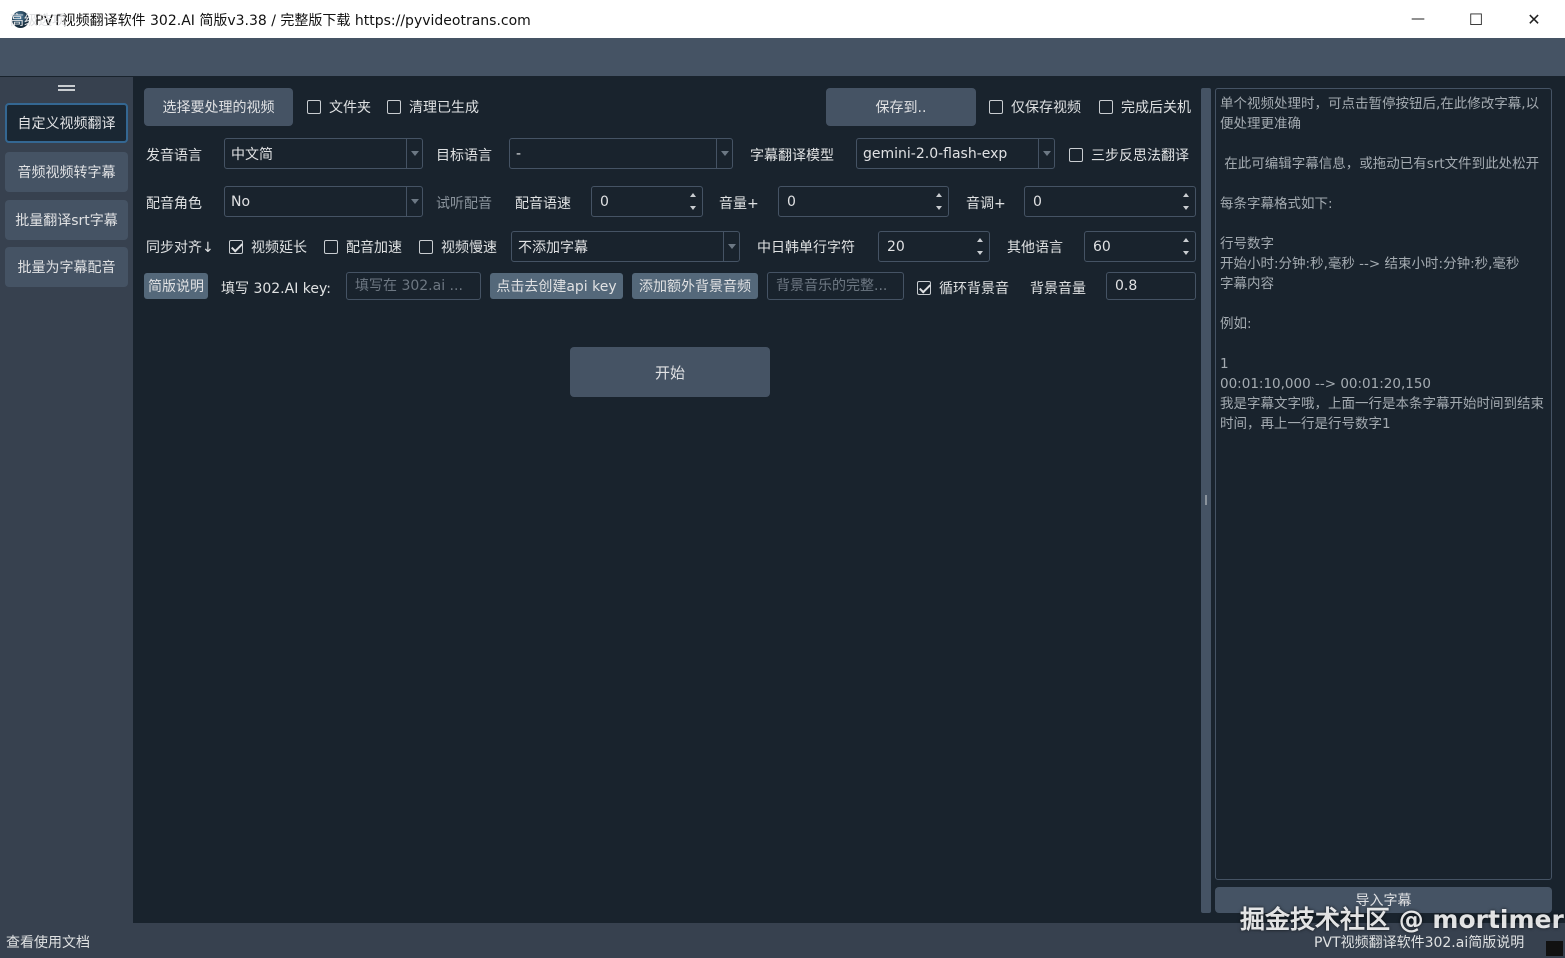 This screenshot has width=1565, height=958. I want to click on video-extend-checkbox: 视频延长, so click(268, 247).